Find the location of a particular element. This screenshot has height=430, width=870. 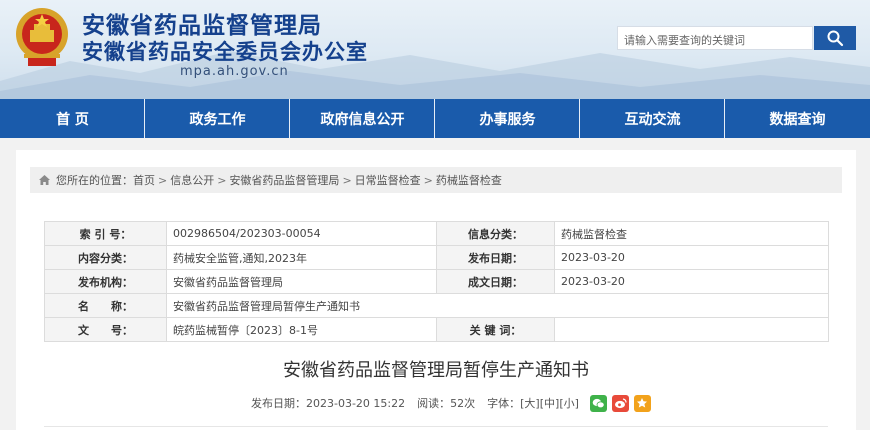

nav-item-information-disclosure: 政府信息公开 is located at coordinates (362, 118).